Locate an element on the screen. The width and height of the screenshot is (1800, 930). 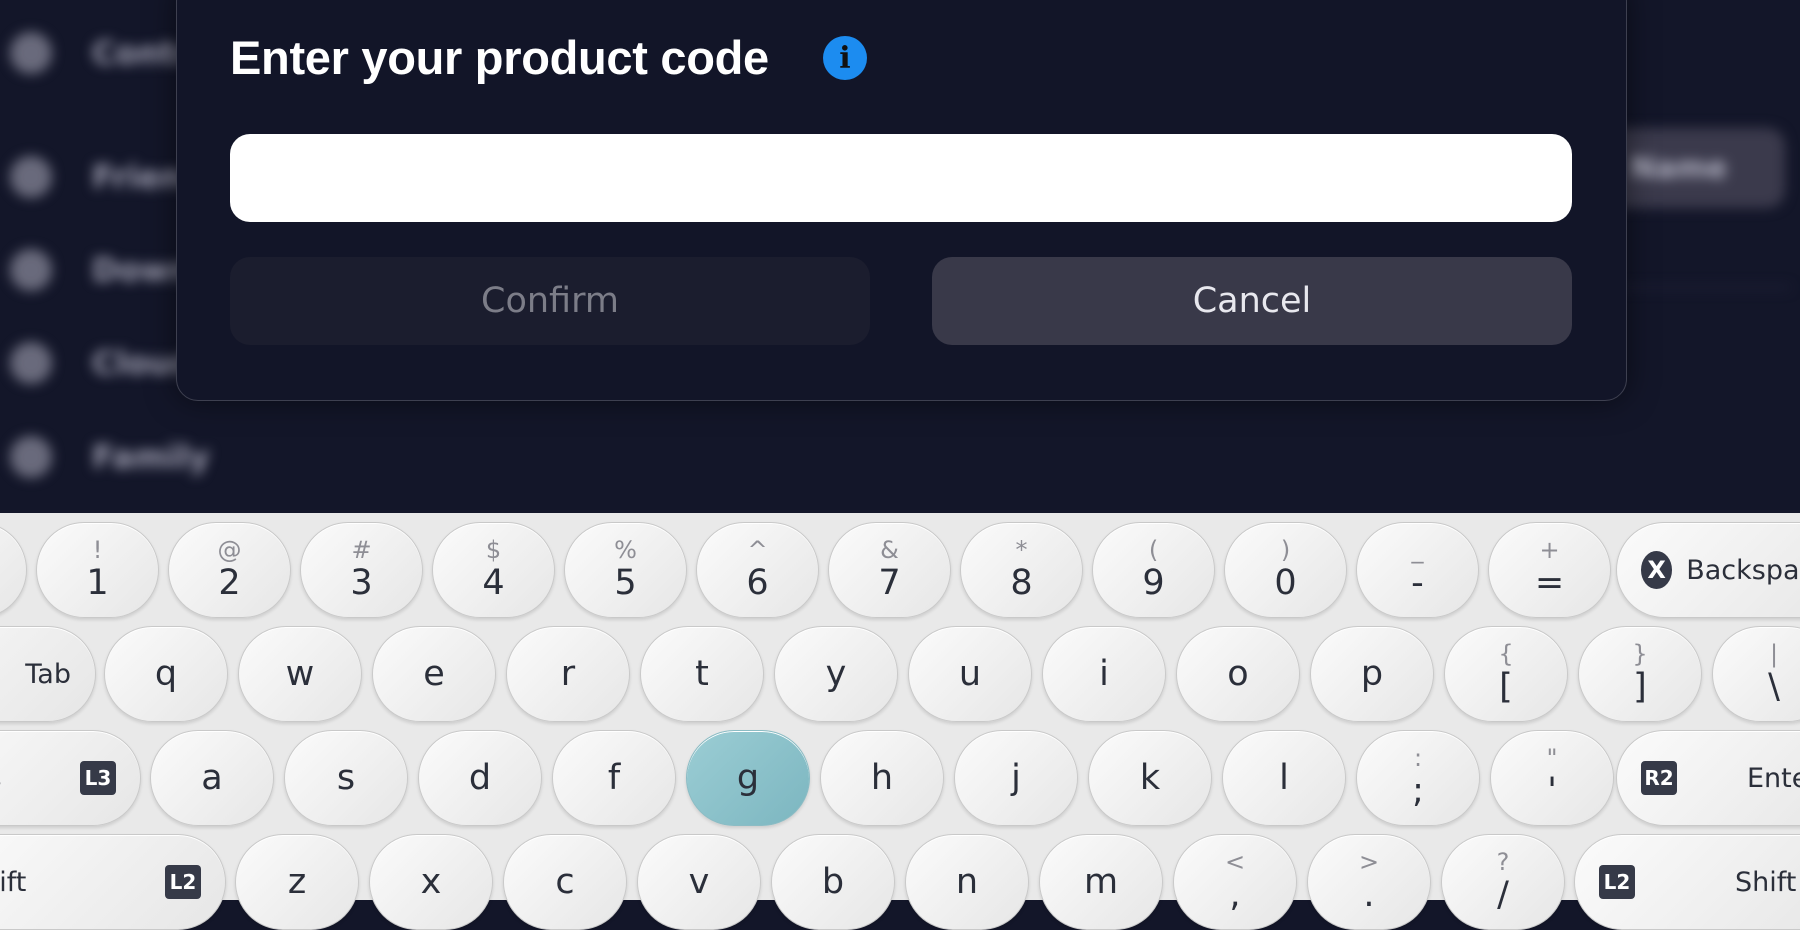
key-w: w is located at coordinates (300, 674).